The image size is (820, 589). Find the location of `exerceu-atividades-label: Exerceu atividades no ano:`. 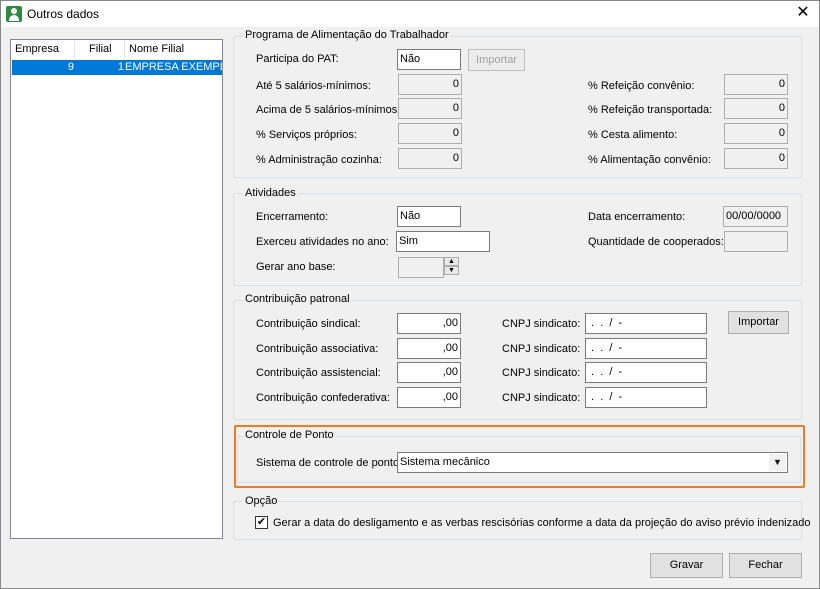

exerceu-atividades-label: Exerceu atividades no ano: is located at coordinates (322, 242).